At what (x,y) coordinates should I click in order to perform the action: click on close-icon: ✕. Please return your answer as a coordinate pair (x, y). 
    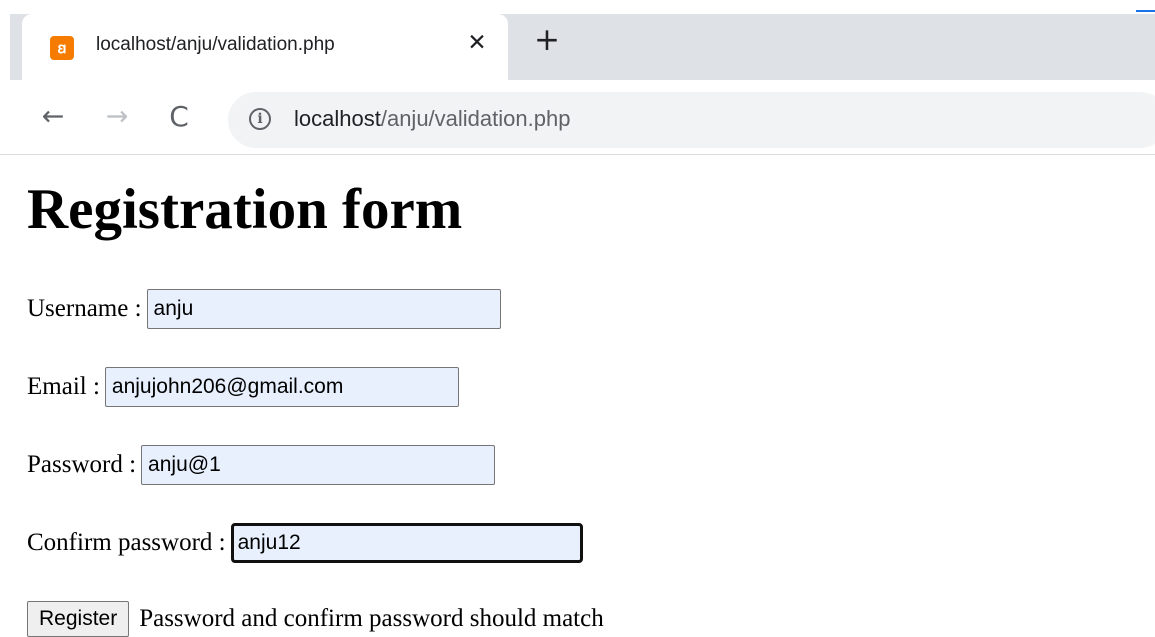
    Looking at the image, I should click on (477, 43).